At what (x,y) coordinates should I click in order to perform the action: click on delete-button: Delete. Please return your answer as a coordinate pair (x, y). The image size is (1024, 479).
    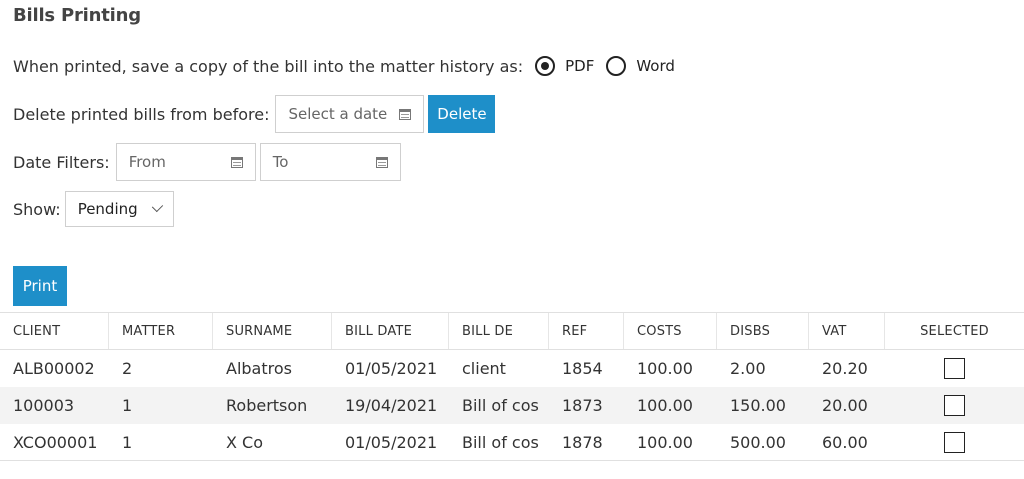
    Looking at the image, I should click on (462, 114).